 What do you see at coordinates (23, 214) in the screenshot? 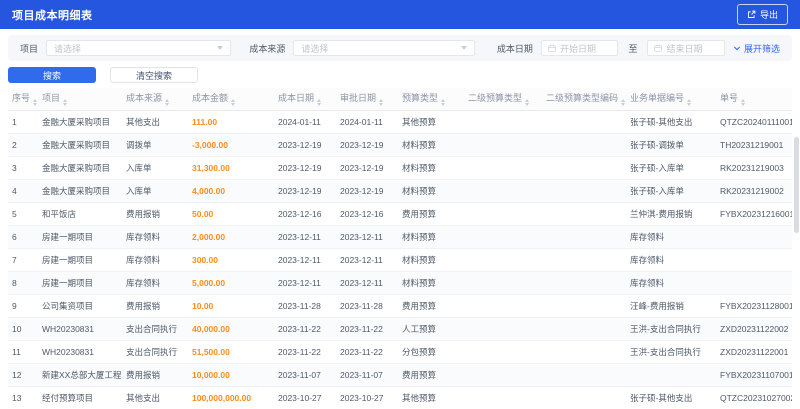
I see `table-cell: 5` at bounding box center [23, 214].